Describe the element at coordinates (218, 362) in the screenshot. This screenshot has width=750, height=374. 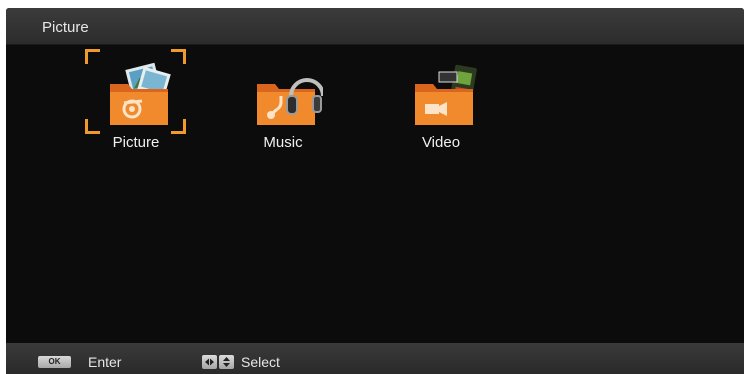
I see `arrow-keys-icon` at that location.